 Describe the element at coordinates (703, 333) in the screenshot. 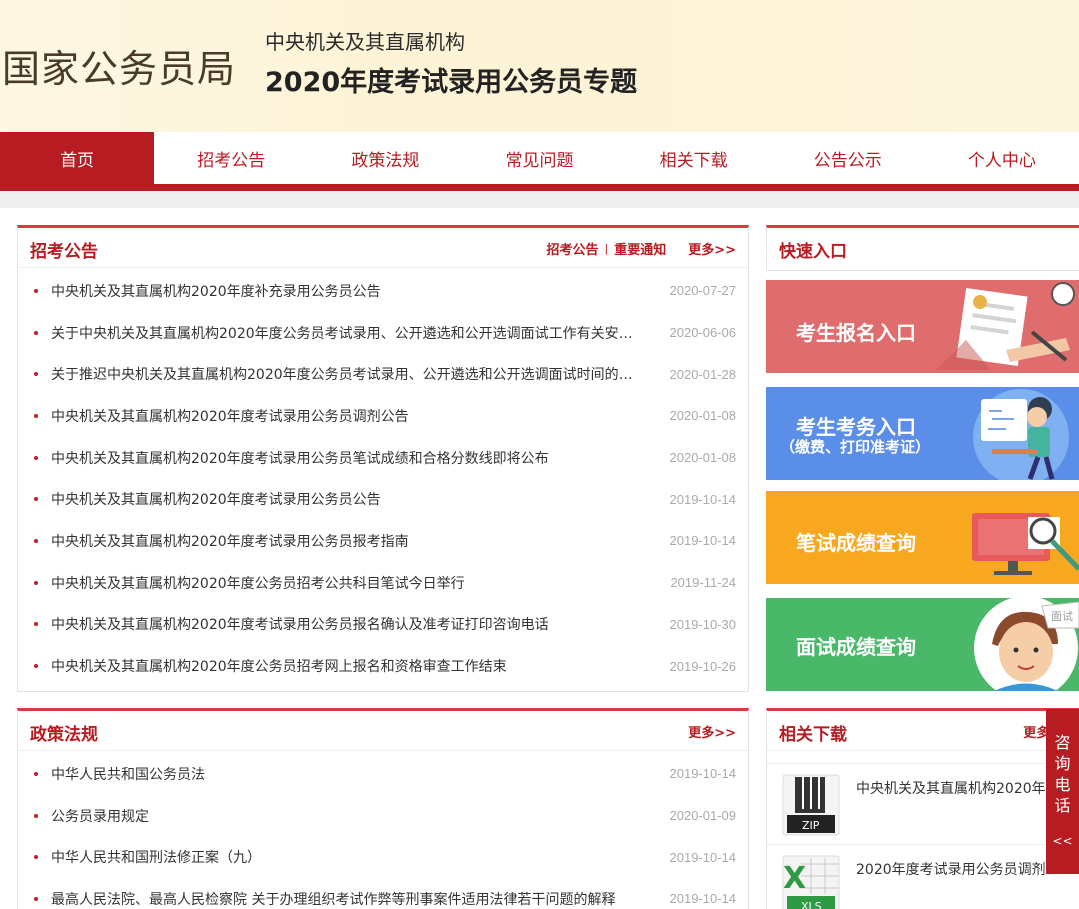

I see `news-date: 2020-06-06` at that location.